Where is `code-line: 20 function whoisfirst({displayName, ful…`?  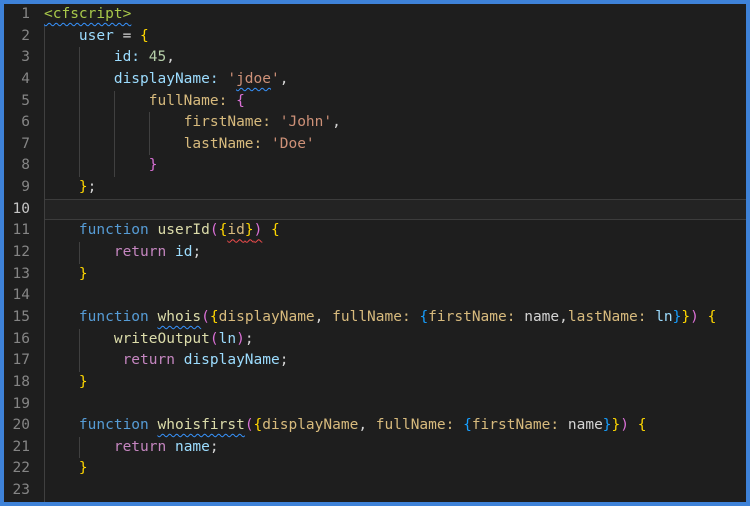
code-line: 20 function whoisfirst({displayName, ful… is located at coordinates (375, 426).